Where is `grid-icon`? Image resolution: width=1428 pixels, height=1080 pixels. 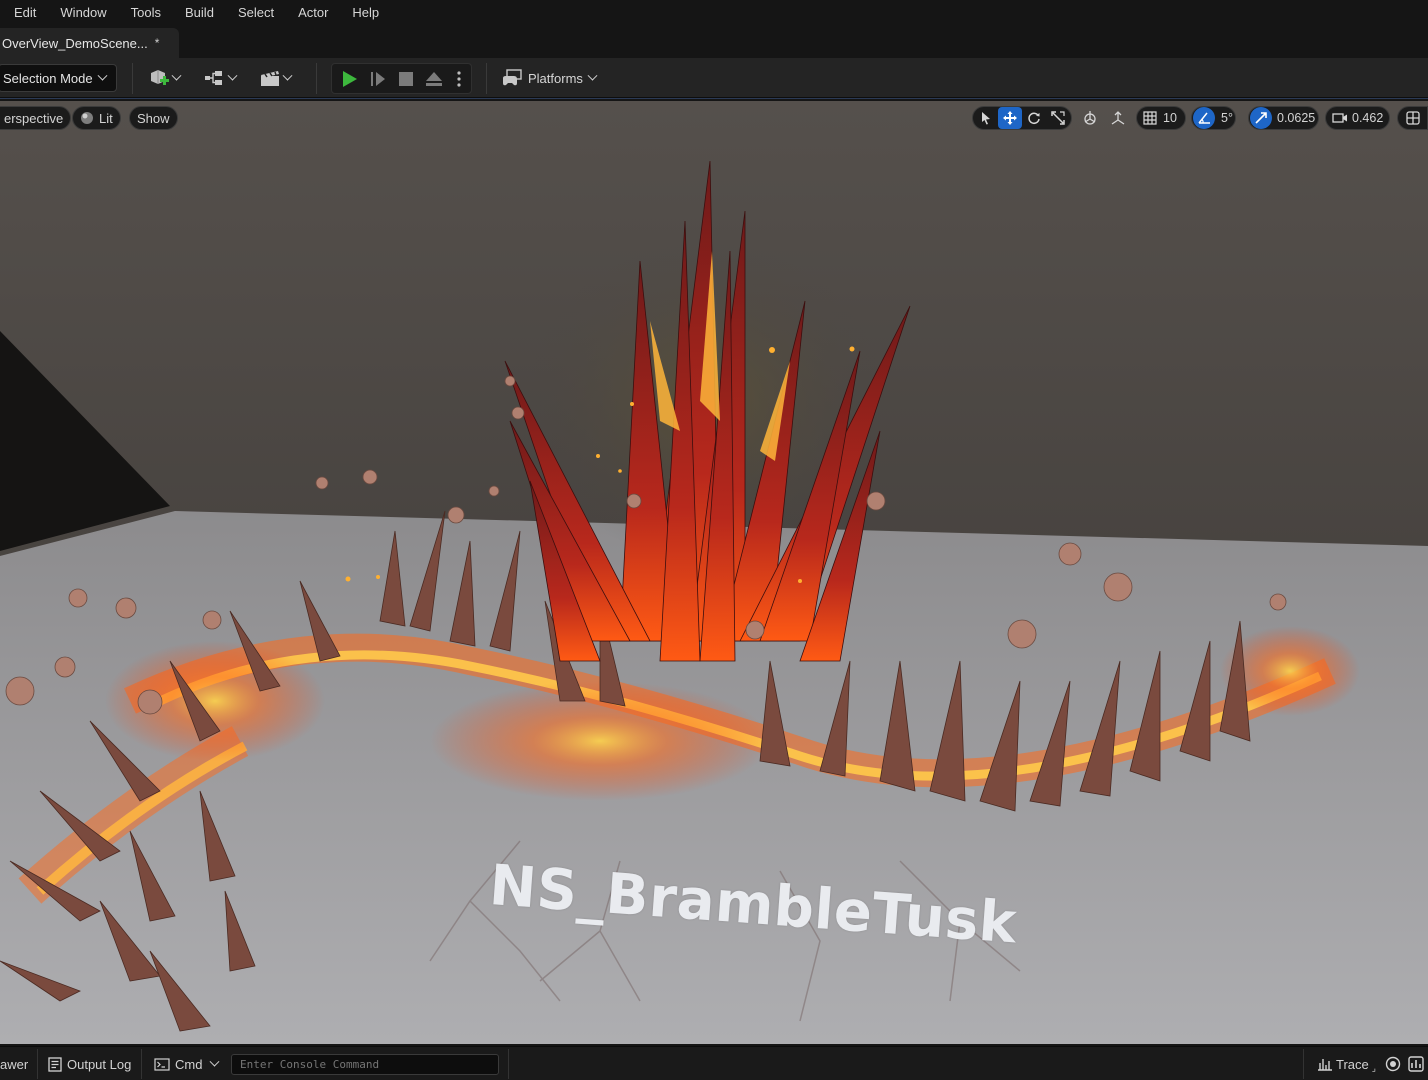
grid-icon is located at coordinates (1150, 118).